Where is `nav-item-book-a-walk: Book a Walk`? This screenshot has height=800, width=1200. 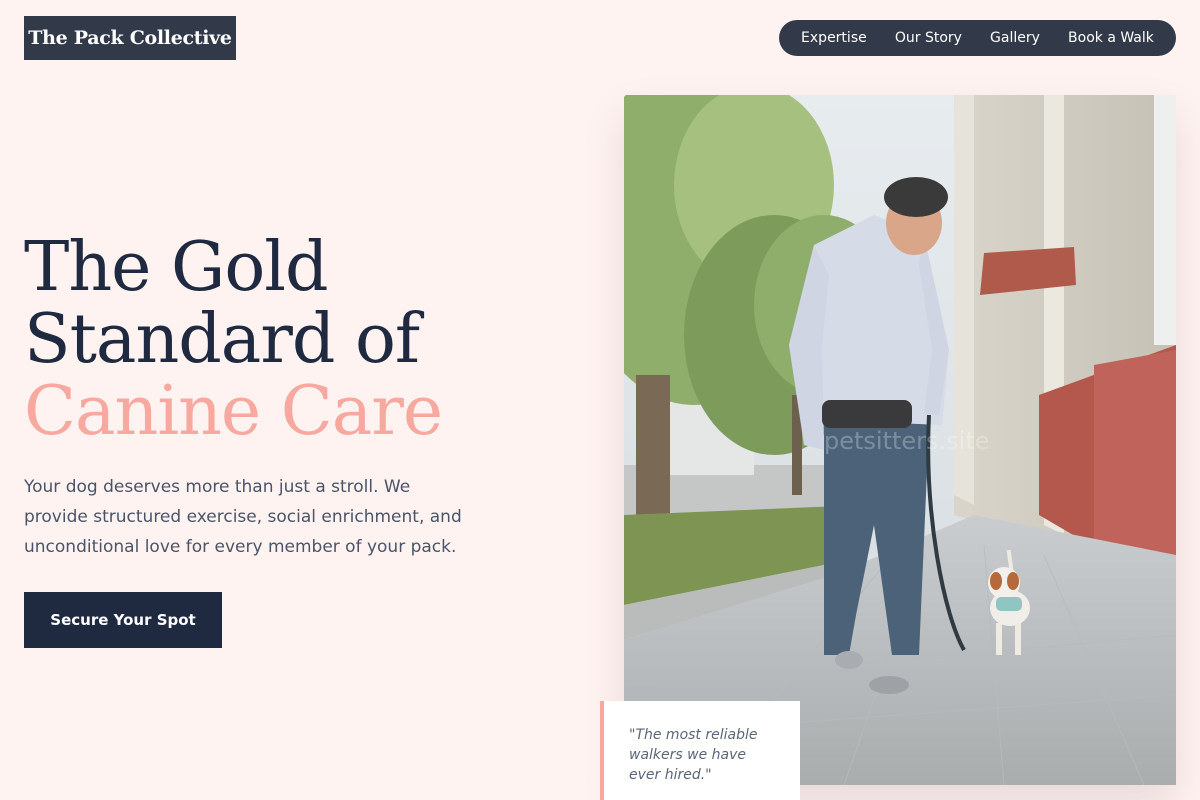
nav-item-book-a-walk: Book a Walk is located at coordinates (1111, 38).